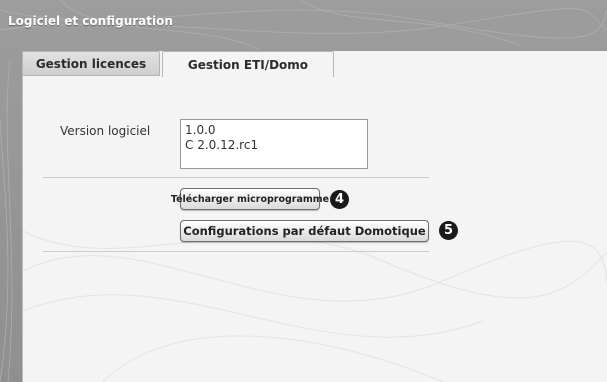 This screenshot has height=382, width=607. I want to click on callout-5-badge: 5, so click(448, 230).